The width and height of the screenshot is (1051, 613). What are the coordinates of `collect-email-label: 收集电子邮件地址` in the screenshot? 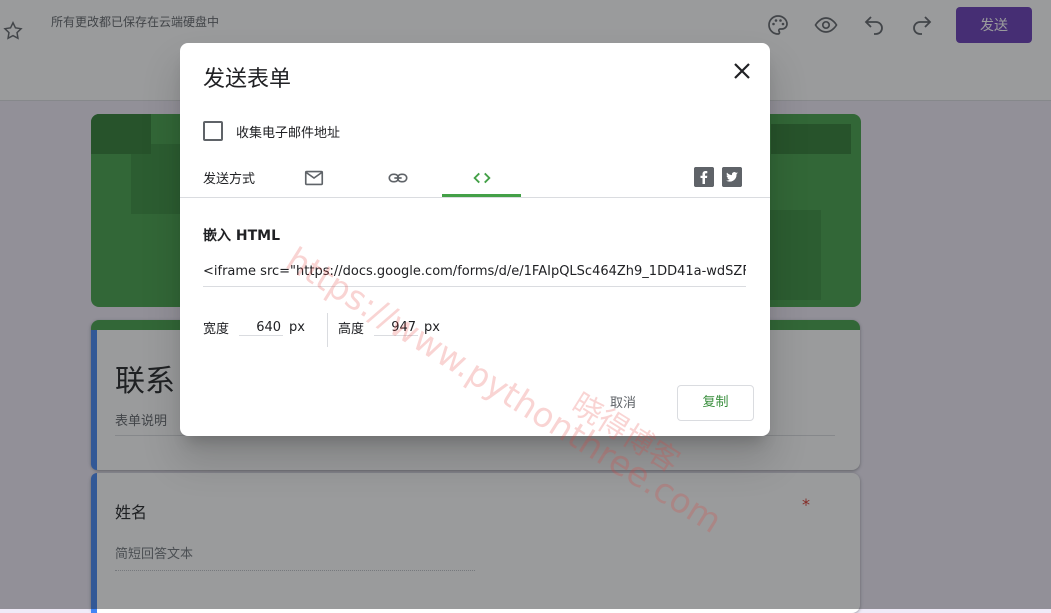 It's located at (288, 133).